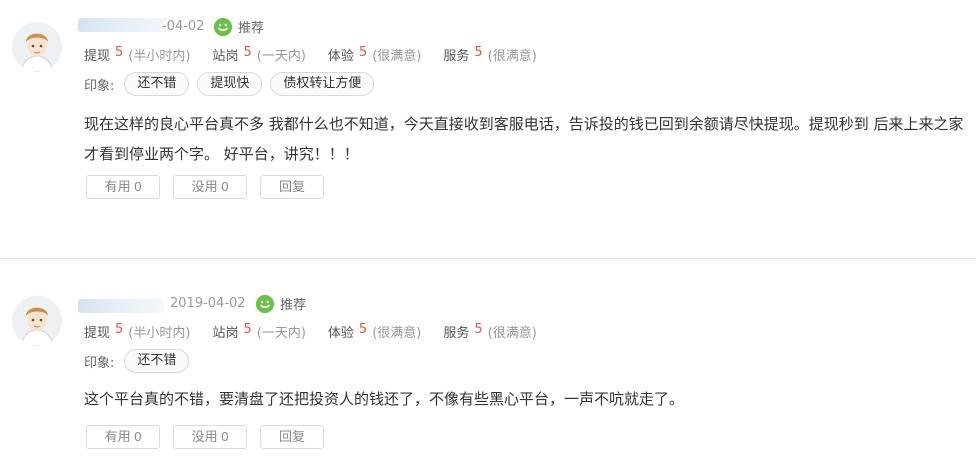  I want to click on review-date: -04-02, so click(183, 26).